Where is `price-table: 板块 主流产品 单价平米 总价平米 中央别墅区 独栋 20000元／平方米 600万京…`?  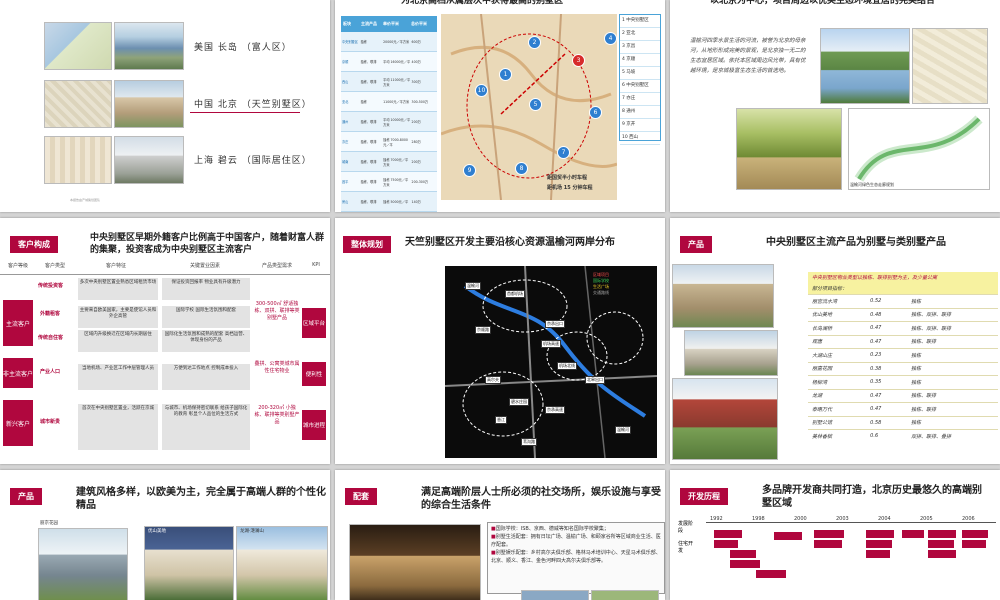
price-table: 板块 主流产品 单价平米 总价平米 中央别墅区 独栋 20000元／平方米 600万京… is located at coordinates (389, 114).